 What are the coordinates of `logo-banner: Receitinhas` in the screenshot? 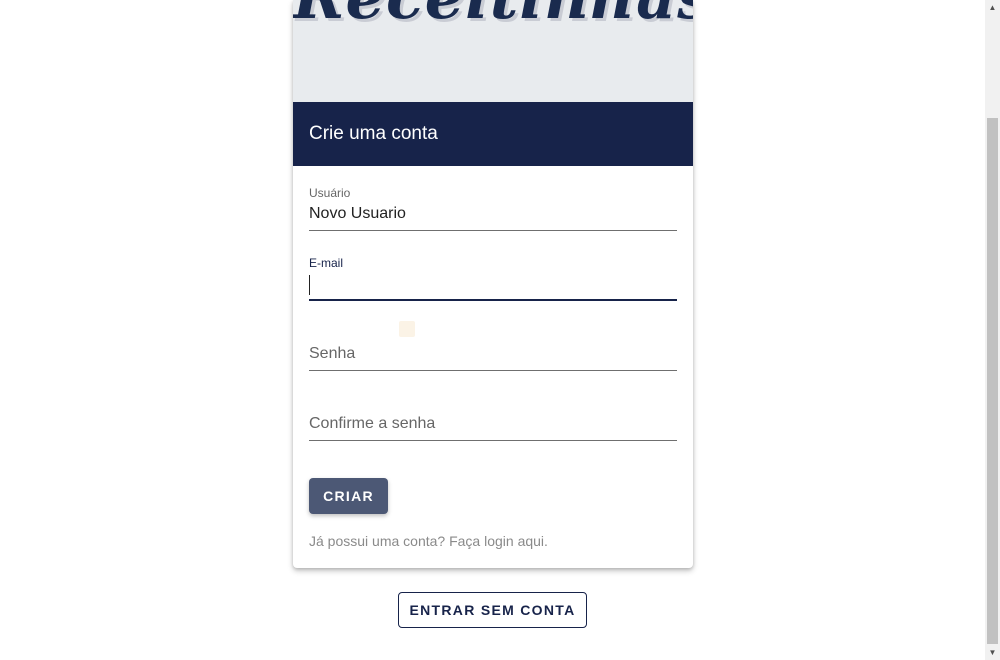 It's located at (493, 51).